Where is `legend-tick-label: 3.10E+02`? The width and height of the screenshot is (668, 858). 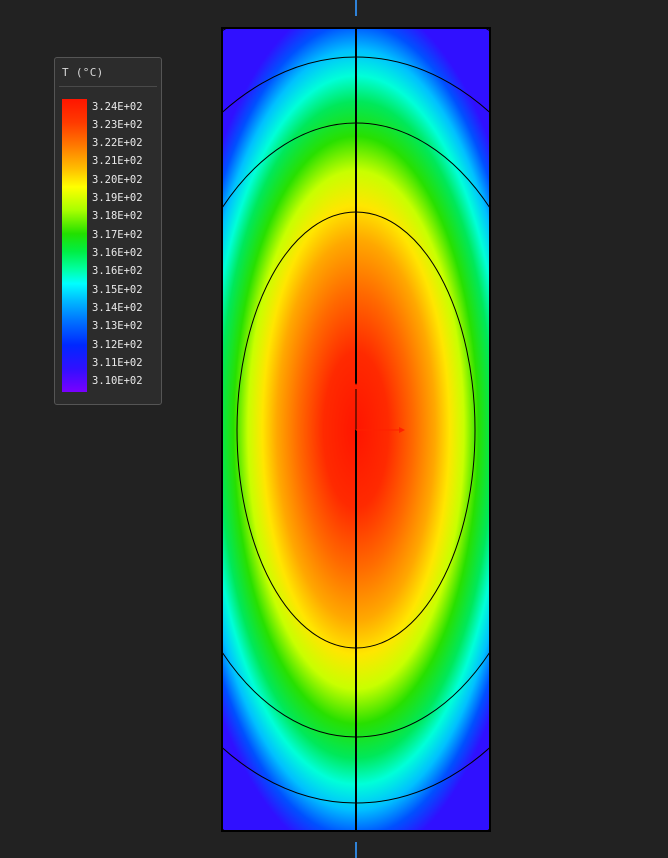
legend-tick-label: 3.10E+02 is located at coordinates (117, 381).